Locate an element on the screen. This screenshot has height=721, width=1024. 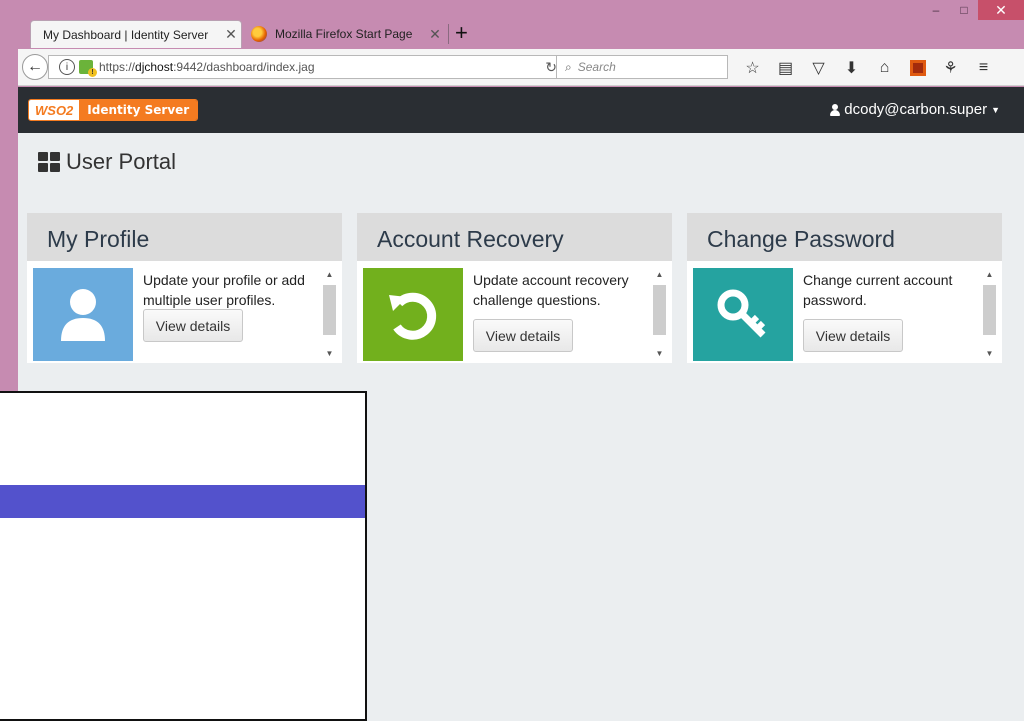
username: dcody@carbon.super is located at coordinates (916, 109).